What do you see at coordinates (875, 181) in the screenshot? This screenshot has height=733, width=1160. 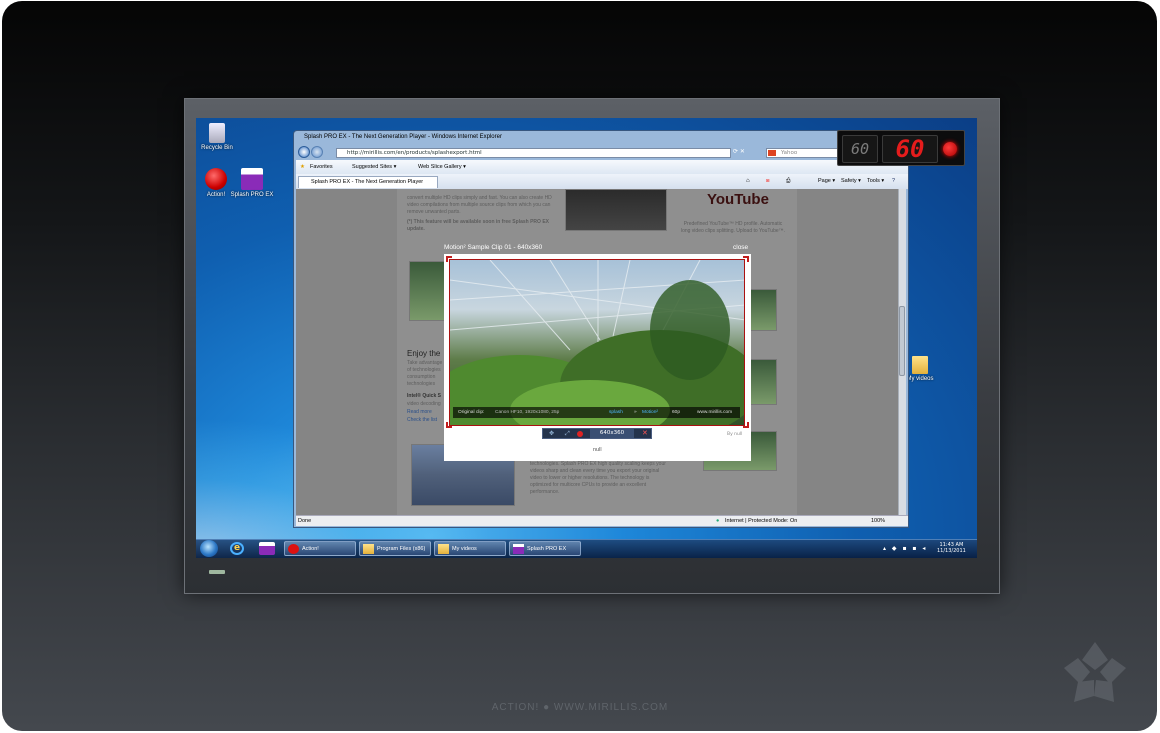 I see `tools-menu: Tools ▾` at bounding box center [875, 181].